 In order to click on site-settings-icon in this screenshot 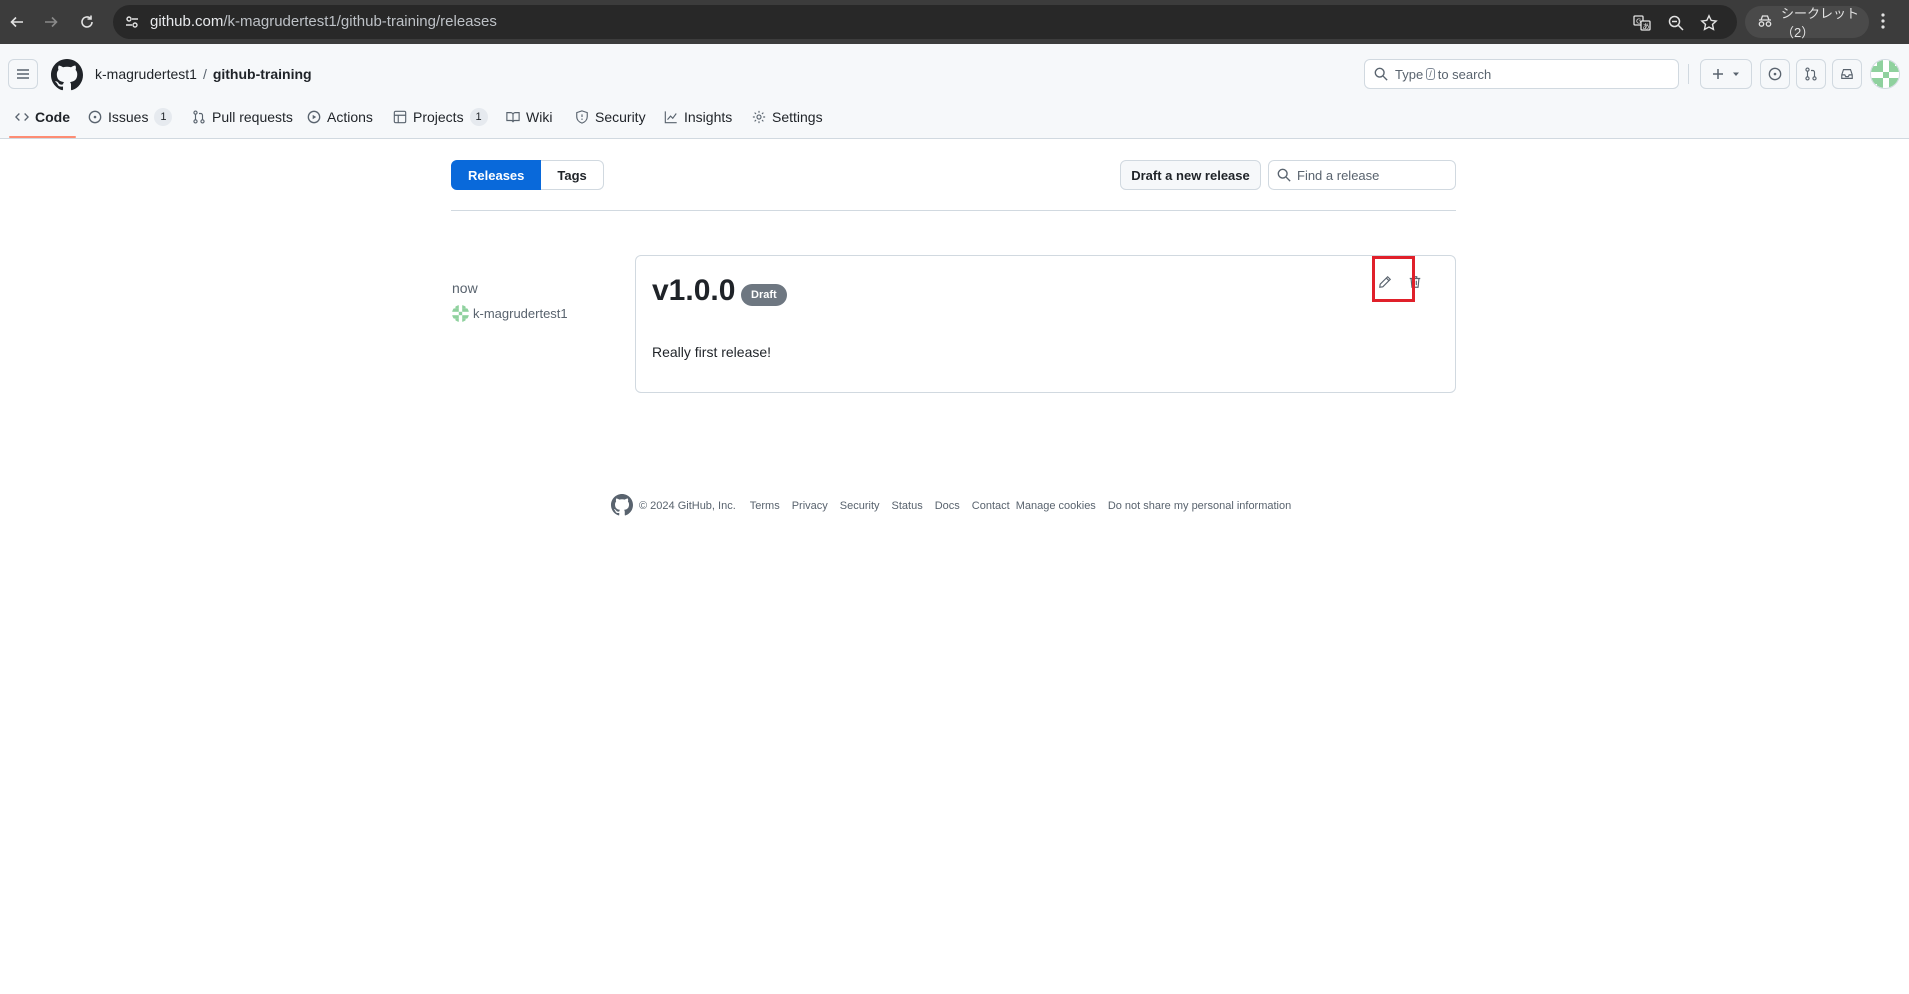, I will do `click(132, 24)`.